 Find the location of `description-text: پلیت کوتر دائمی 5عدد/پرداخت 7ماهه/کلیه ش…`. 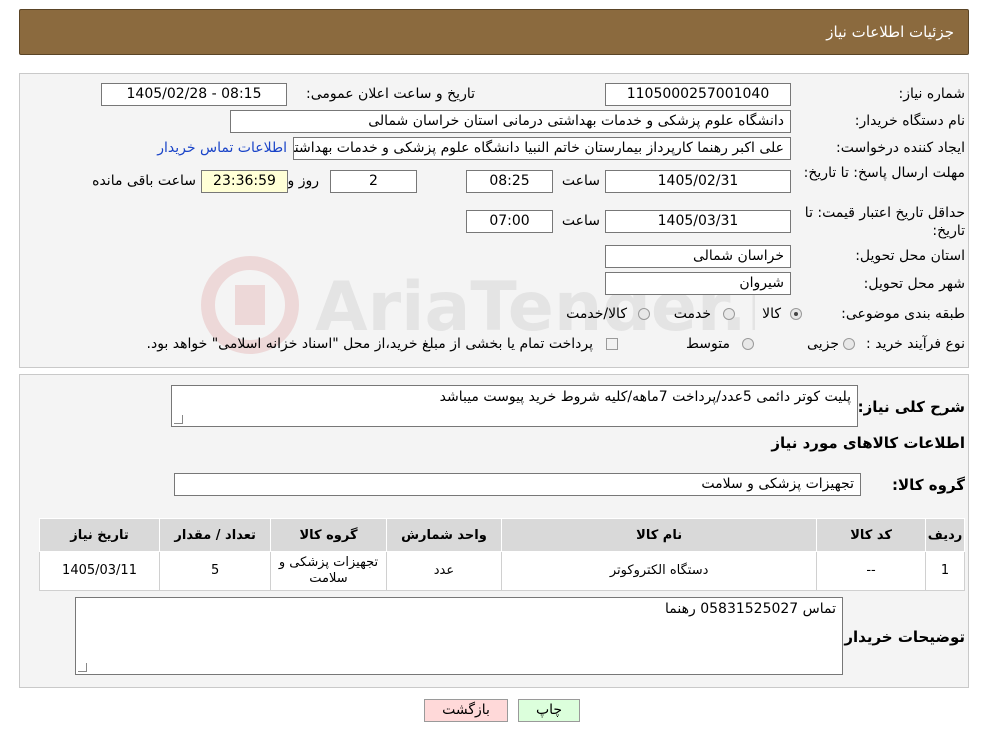

description-text: پلیت کوتر دائمی 5عدد/پرداخت 7ماهه/کلیه ش… is located at coordinates (645, 397).